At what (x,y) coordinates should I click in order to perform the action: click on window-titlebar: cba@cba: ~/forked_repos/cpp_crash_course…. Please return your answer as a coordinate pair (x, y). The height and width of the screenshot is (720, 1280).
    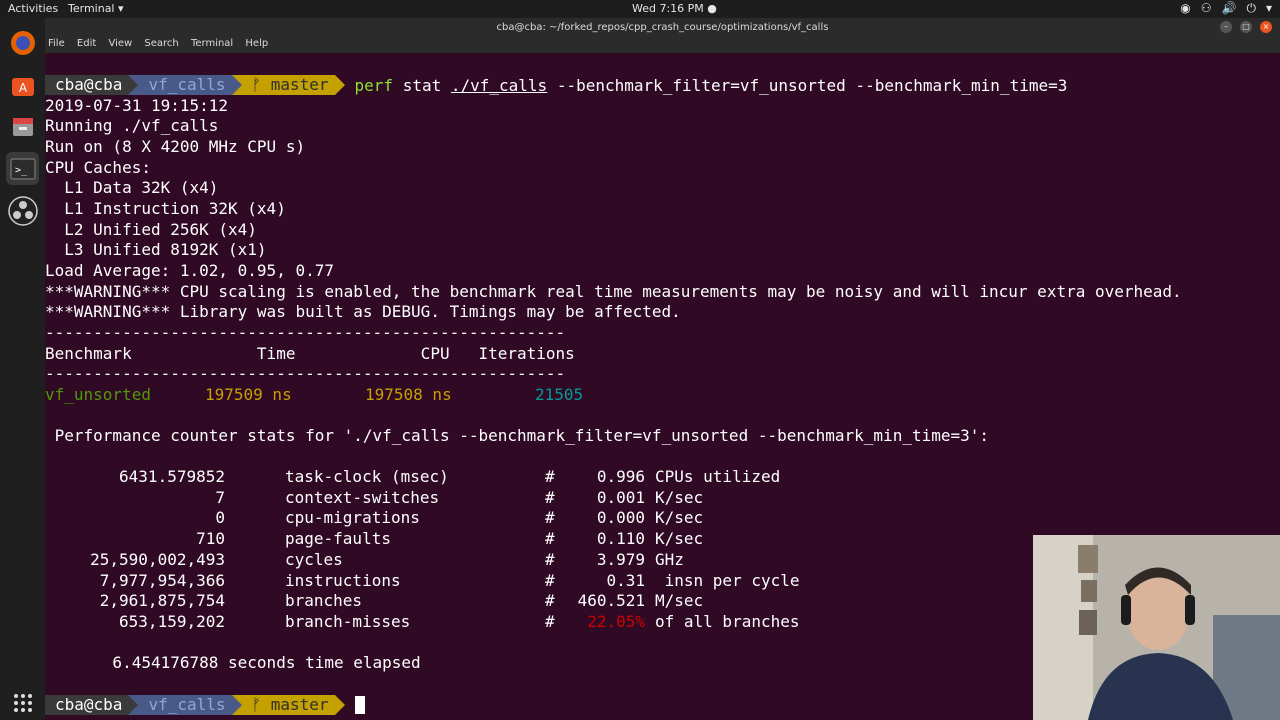
    Looking at the image, I should click on (662, 28).